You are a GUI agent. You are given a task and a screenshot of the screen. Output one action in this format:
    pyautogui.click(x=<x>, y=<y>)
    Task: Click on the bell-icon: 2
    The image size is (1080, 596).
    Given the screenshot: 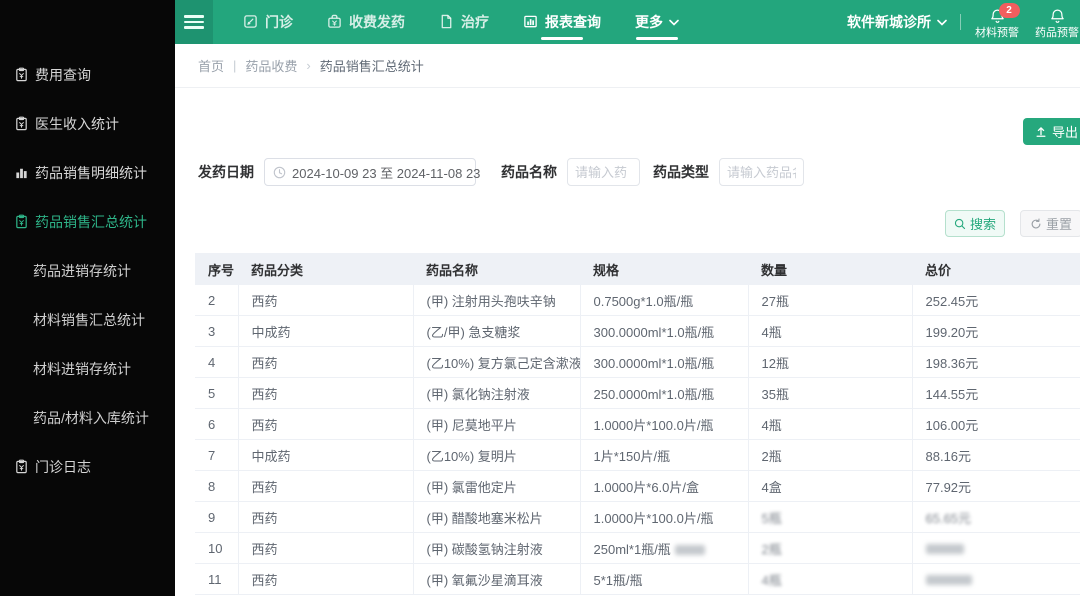 What is the action you would take?
    pyautogui.click(x=1004, y=14)
    